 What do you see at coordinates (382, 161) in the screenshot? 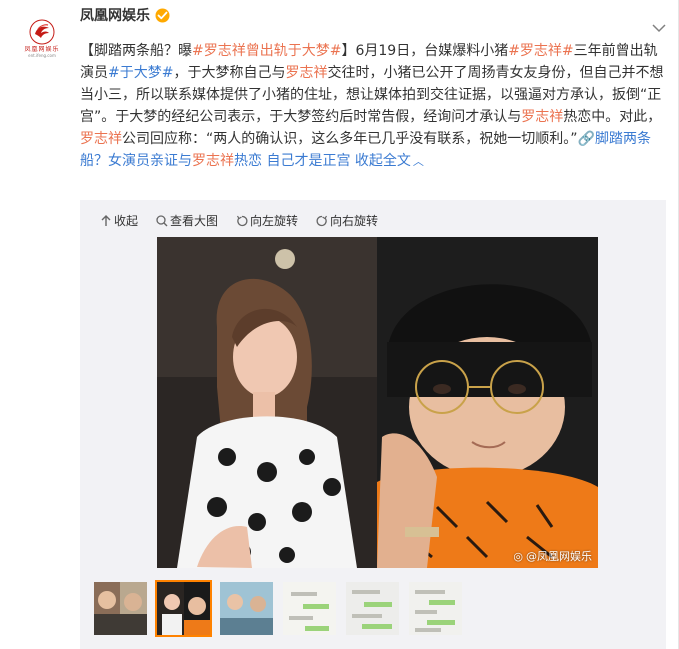
I see `collapse-text-label: 收起全文` at bounding box center [382, 161].